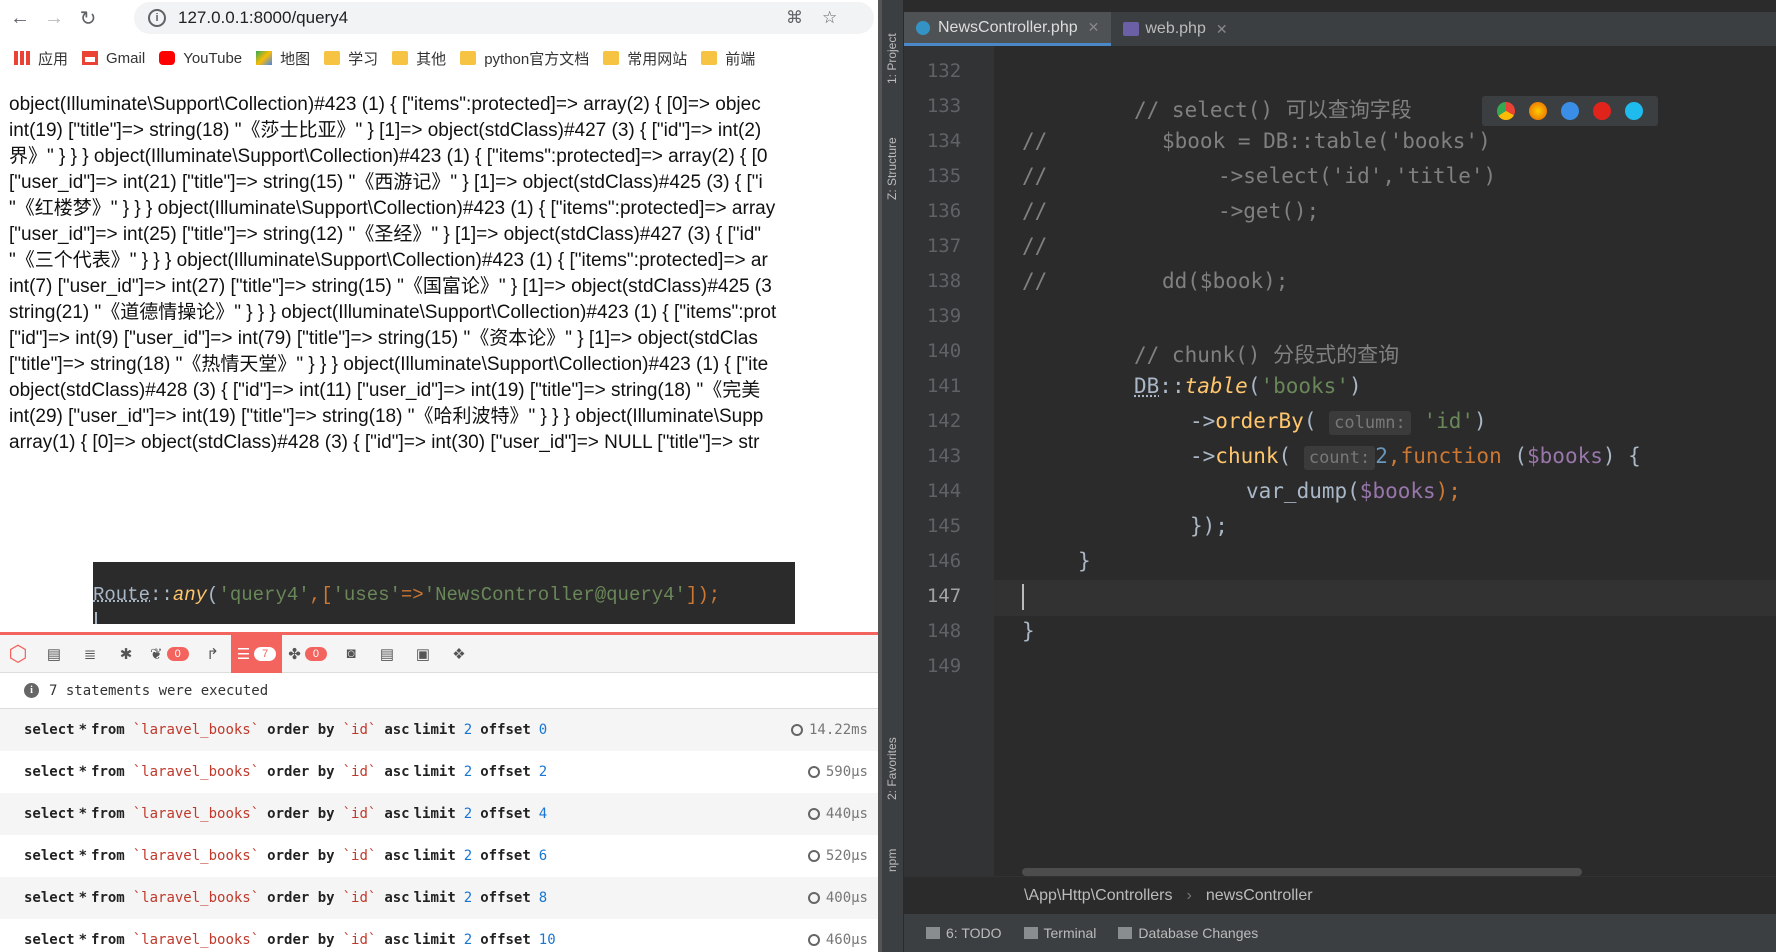  What do you see at coordinates (169, 654) in the screenshot?
I see `tab-views: ❦ 0` at bounding box center [169, 654].